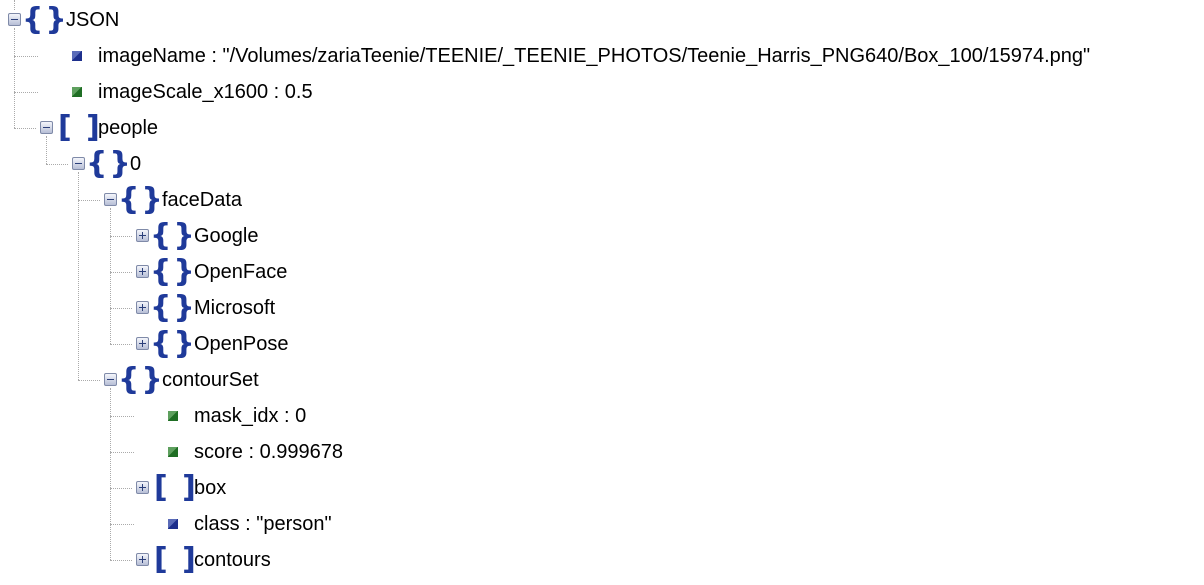 The width and height of the screenshot is (1204, 585). I want to click on node-label: people, so click(128, 128).